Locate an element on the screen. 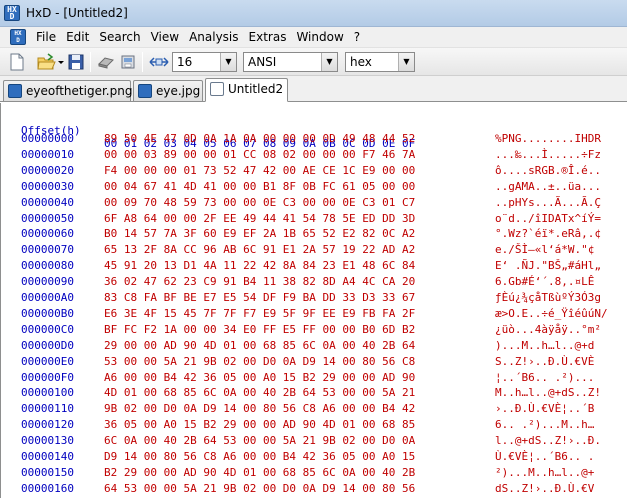  menu-edit: Edit is located at coordinates (77, 37).